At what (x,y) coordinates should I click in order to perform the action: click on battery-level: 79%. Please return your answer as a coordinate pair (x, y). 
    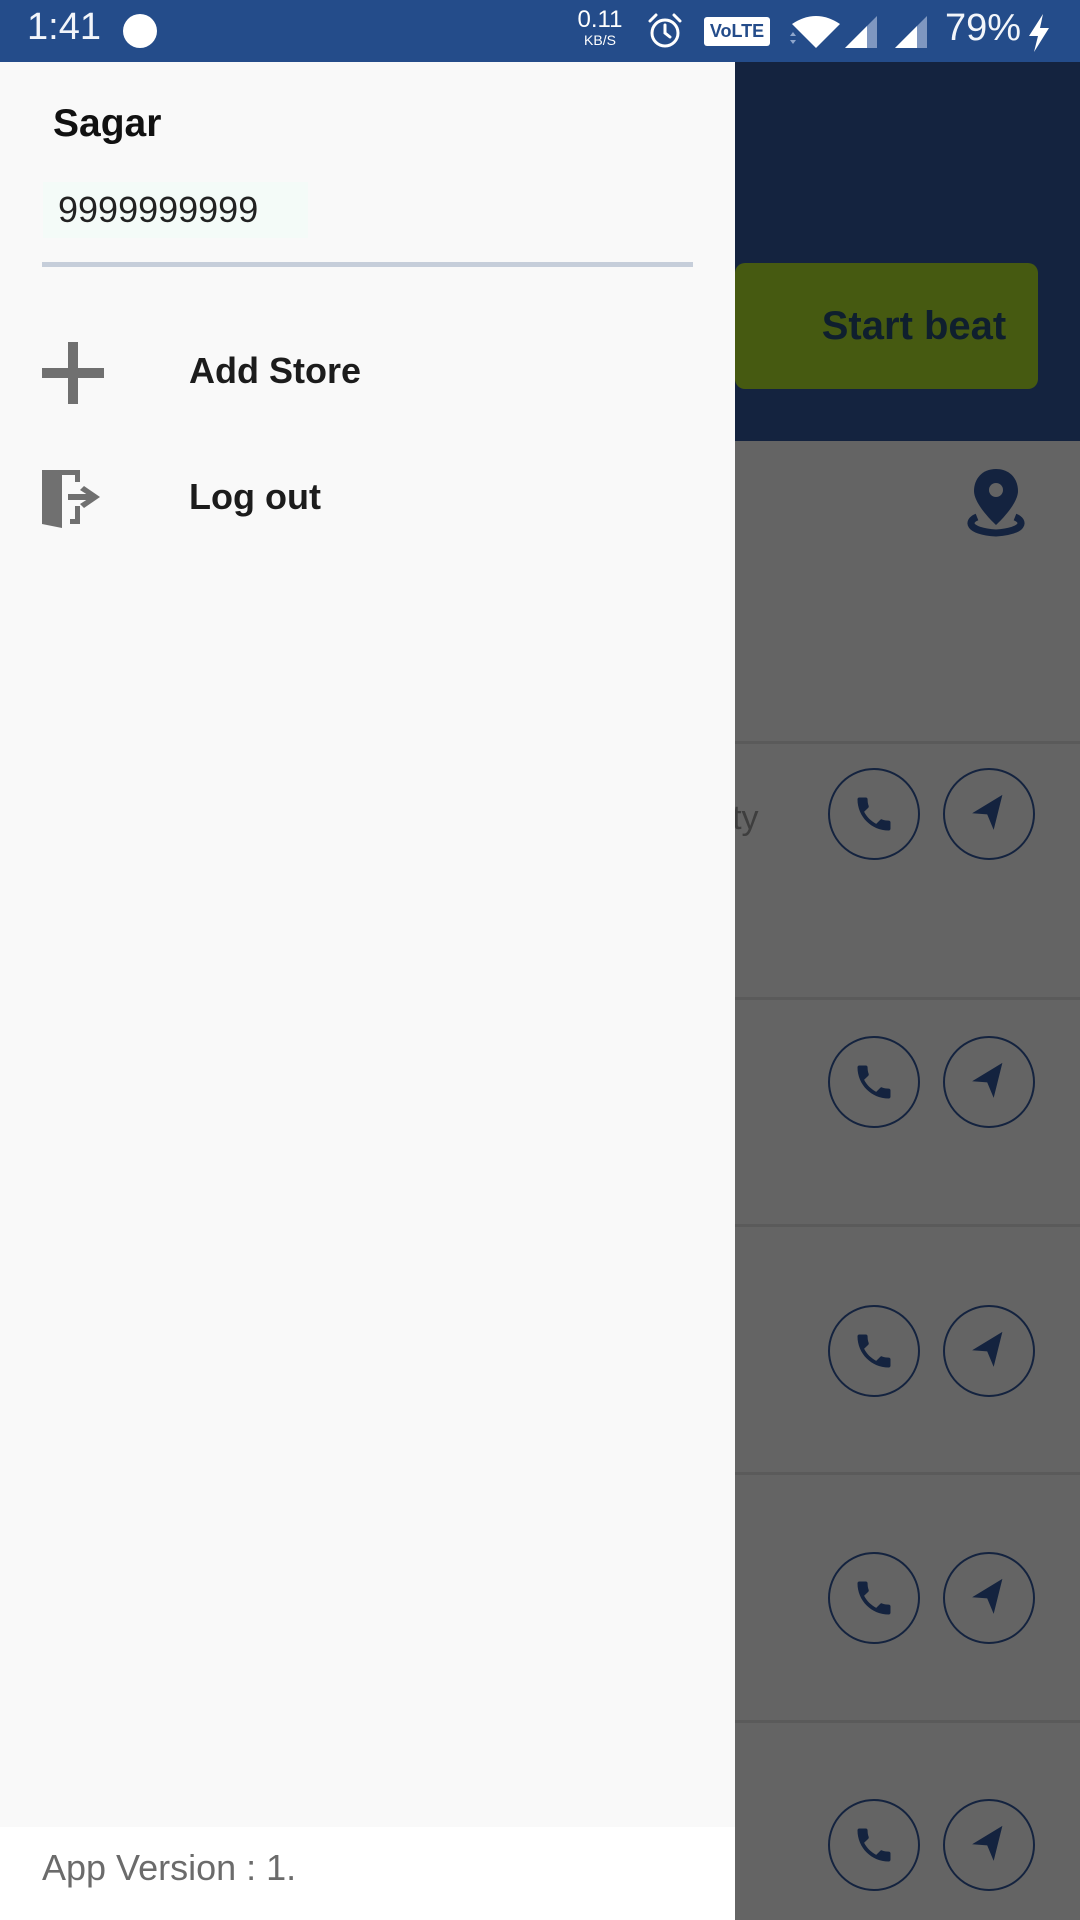
    Looking at the image, I should click on (983, 28).